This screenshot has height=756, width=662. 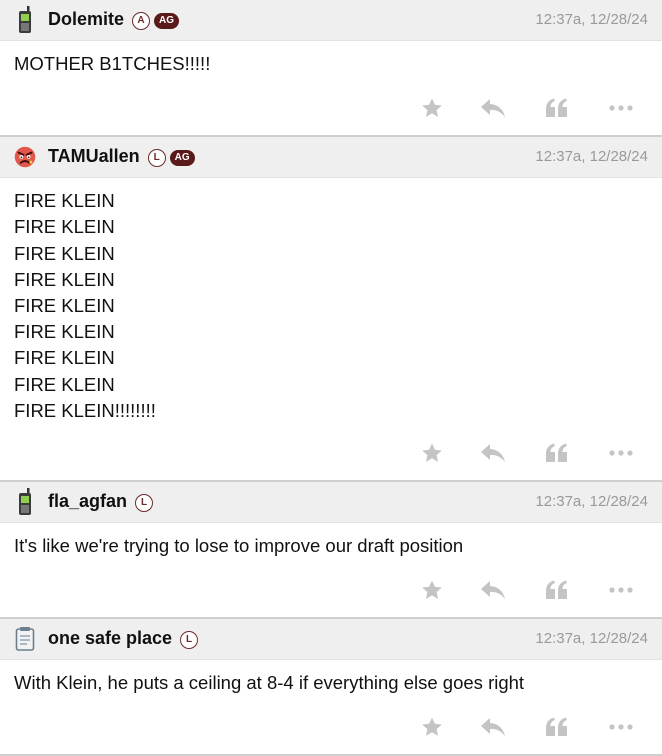 What do you see at coordinates (331, 158) in the screenshot?
I see `post-header: TAMUallen L AG 12:37a, 12/28/24` at bounding box center [331, 158].